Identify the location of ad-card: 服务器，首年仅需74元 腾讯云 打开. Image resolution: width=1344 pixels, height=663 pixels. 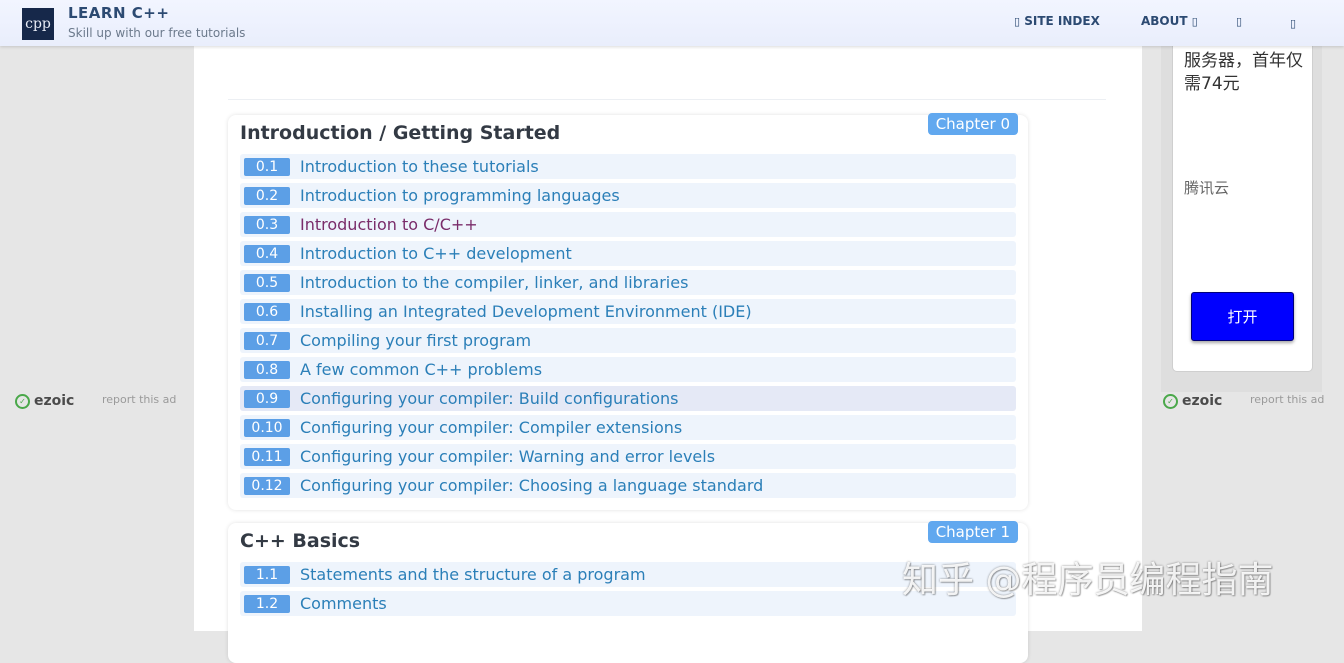
(1242, 209).